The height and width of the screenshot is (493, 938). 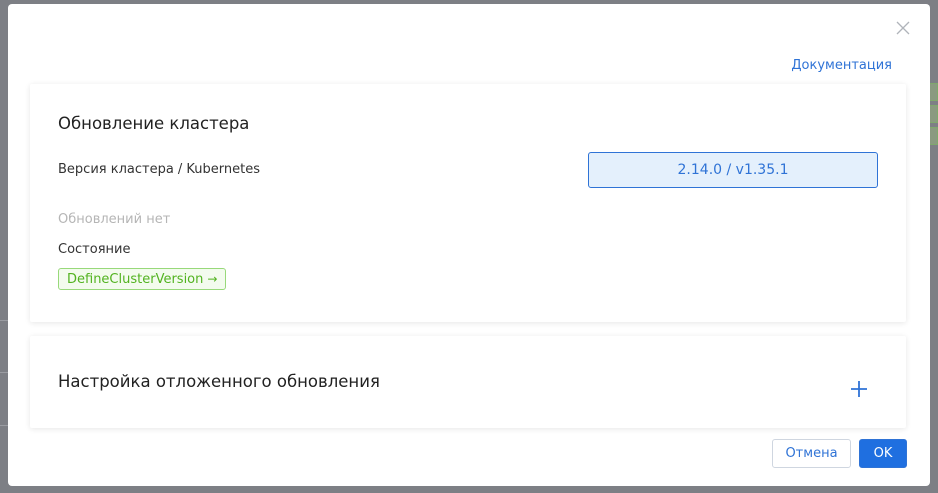 I want to click on close-icon, so click(x=903, y=28).